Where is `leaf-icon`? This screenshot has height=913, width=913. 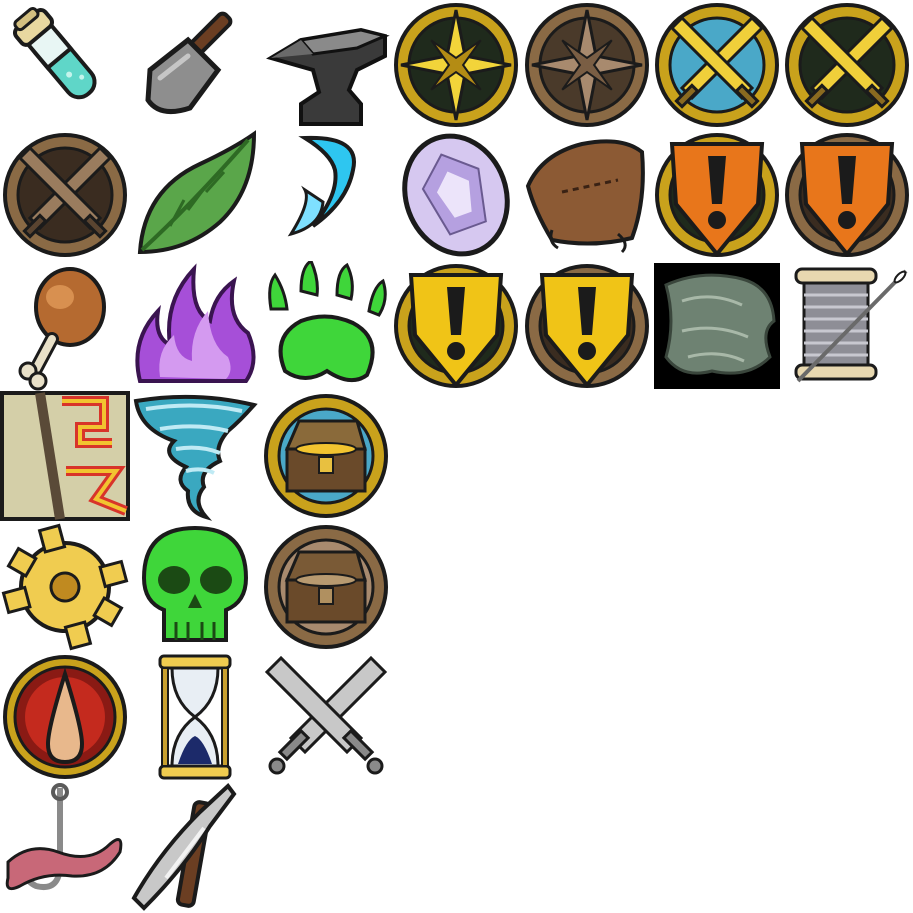
leaf-icon is located at coordinates (195, 195).